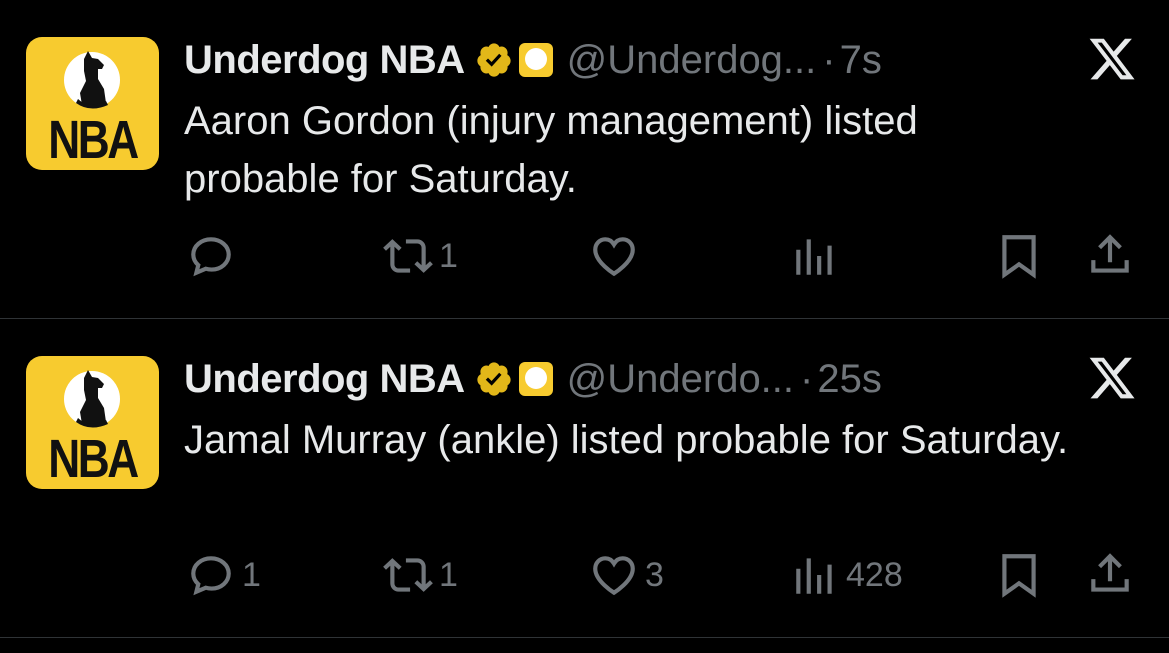 The image size is (1169, 653). I want to click on tweet-header: Underdog NBA @Underdo... · 25s, so click(533, 379).